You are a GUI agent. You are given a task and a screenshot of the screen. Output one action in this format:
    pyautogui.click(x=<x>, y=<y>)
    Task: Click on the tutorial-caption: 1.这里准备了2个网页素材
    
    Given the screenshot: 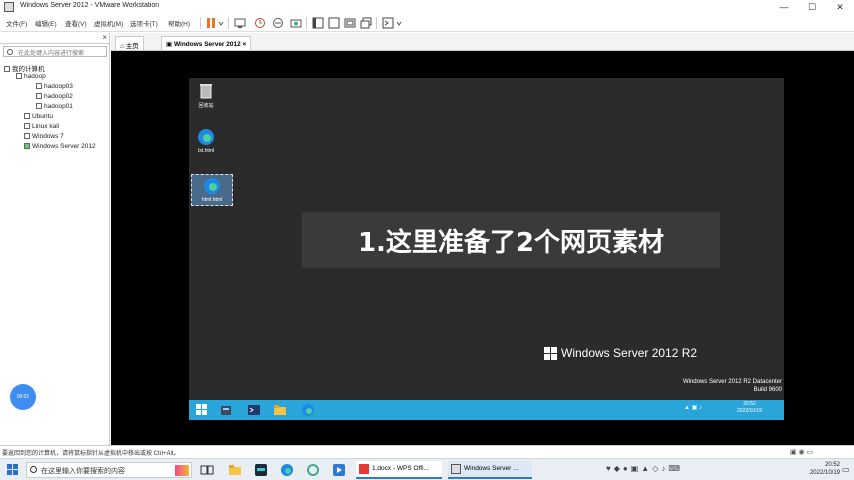 What is the action you would take?
    pyautogui.click(x=511, y=240)
    